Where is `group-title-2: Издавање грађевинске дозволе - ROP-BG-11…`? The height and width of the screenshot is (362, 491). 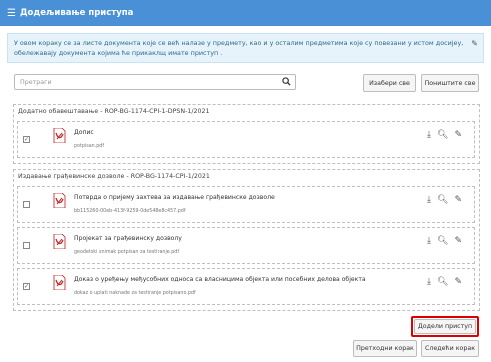 group-title-2: Издавање грађевинске дозволе - ROP-BG-11… is located at coordinates (114, 176).